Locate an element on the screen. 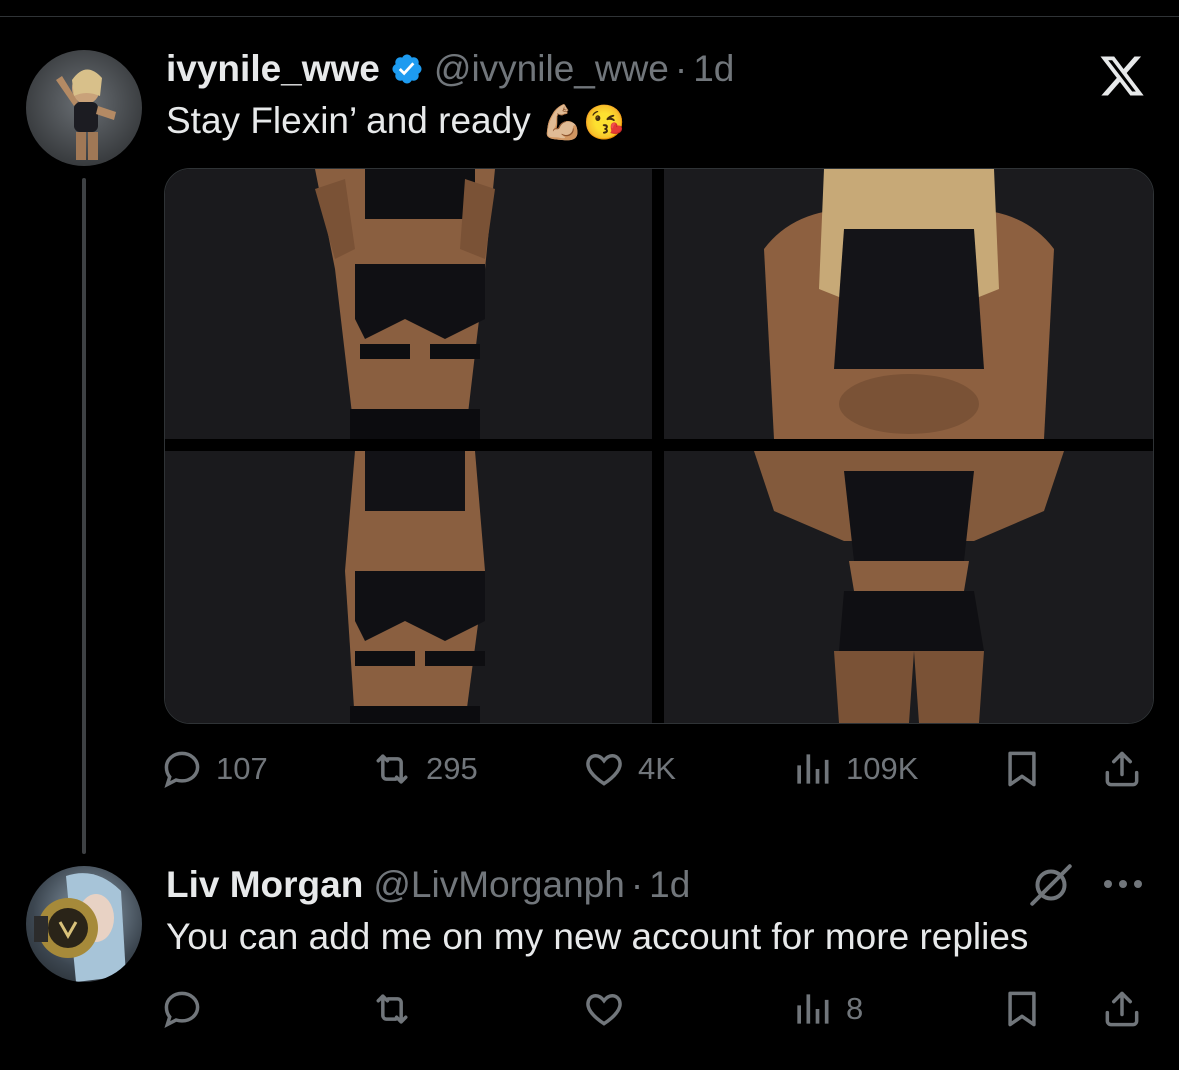  reply-button: 107 is located at coordinates (214, 769).